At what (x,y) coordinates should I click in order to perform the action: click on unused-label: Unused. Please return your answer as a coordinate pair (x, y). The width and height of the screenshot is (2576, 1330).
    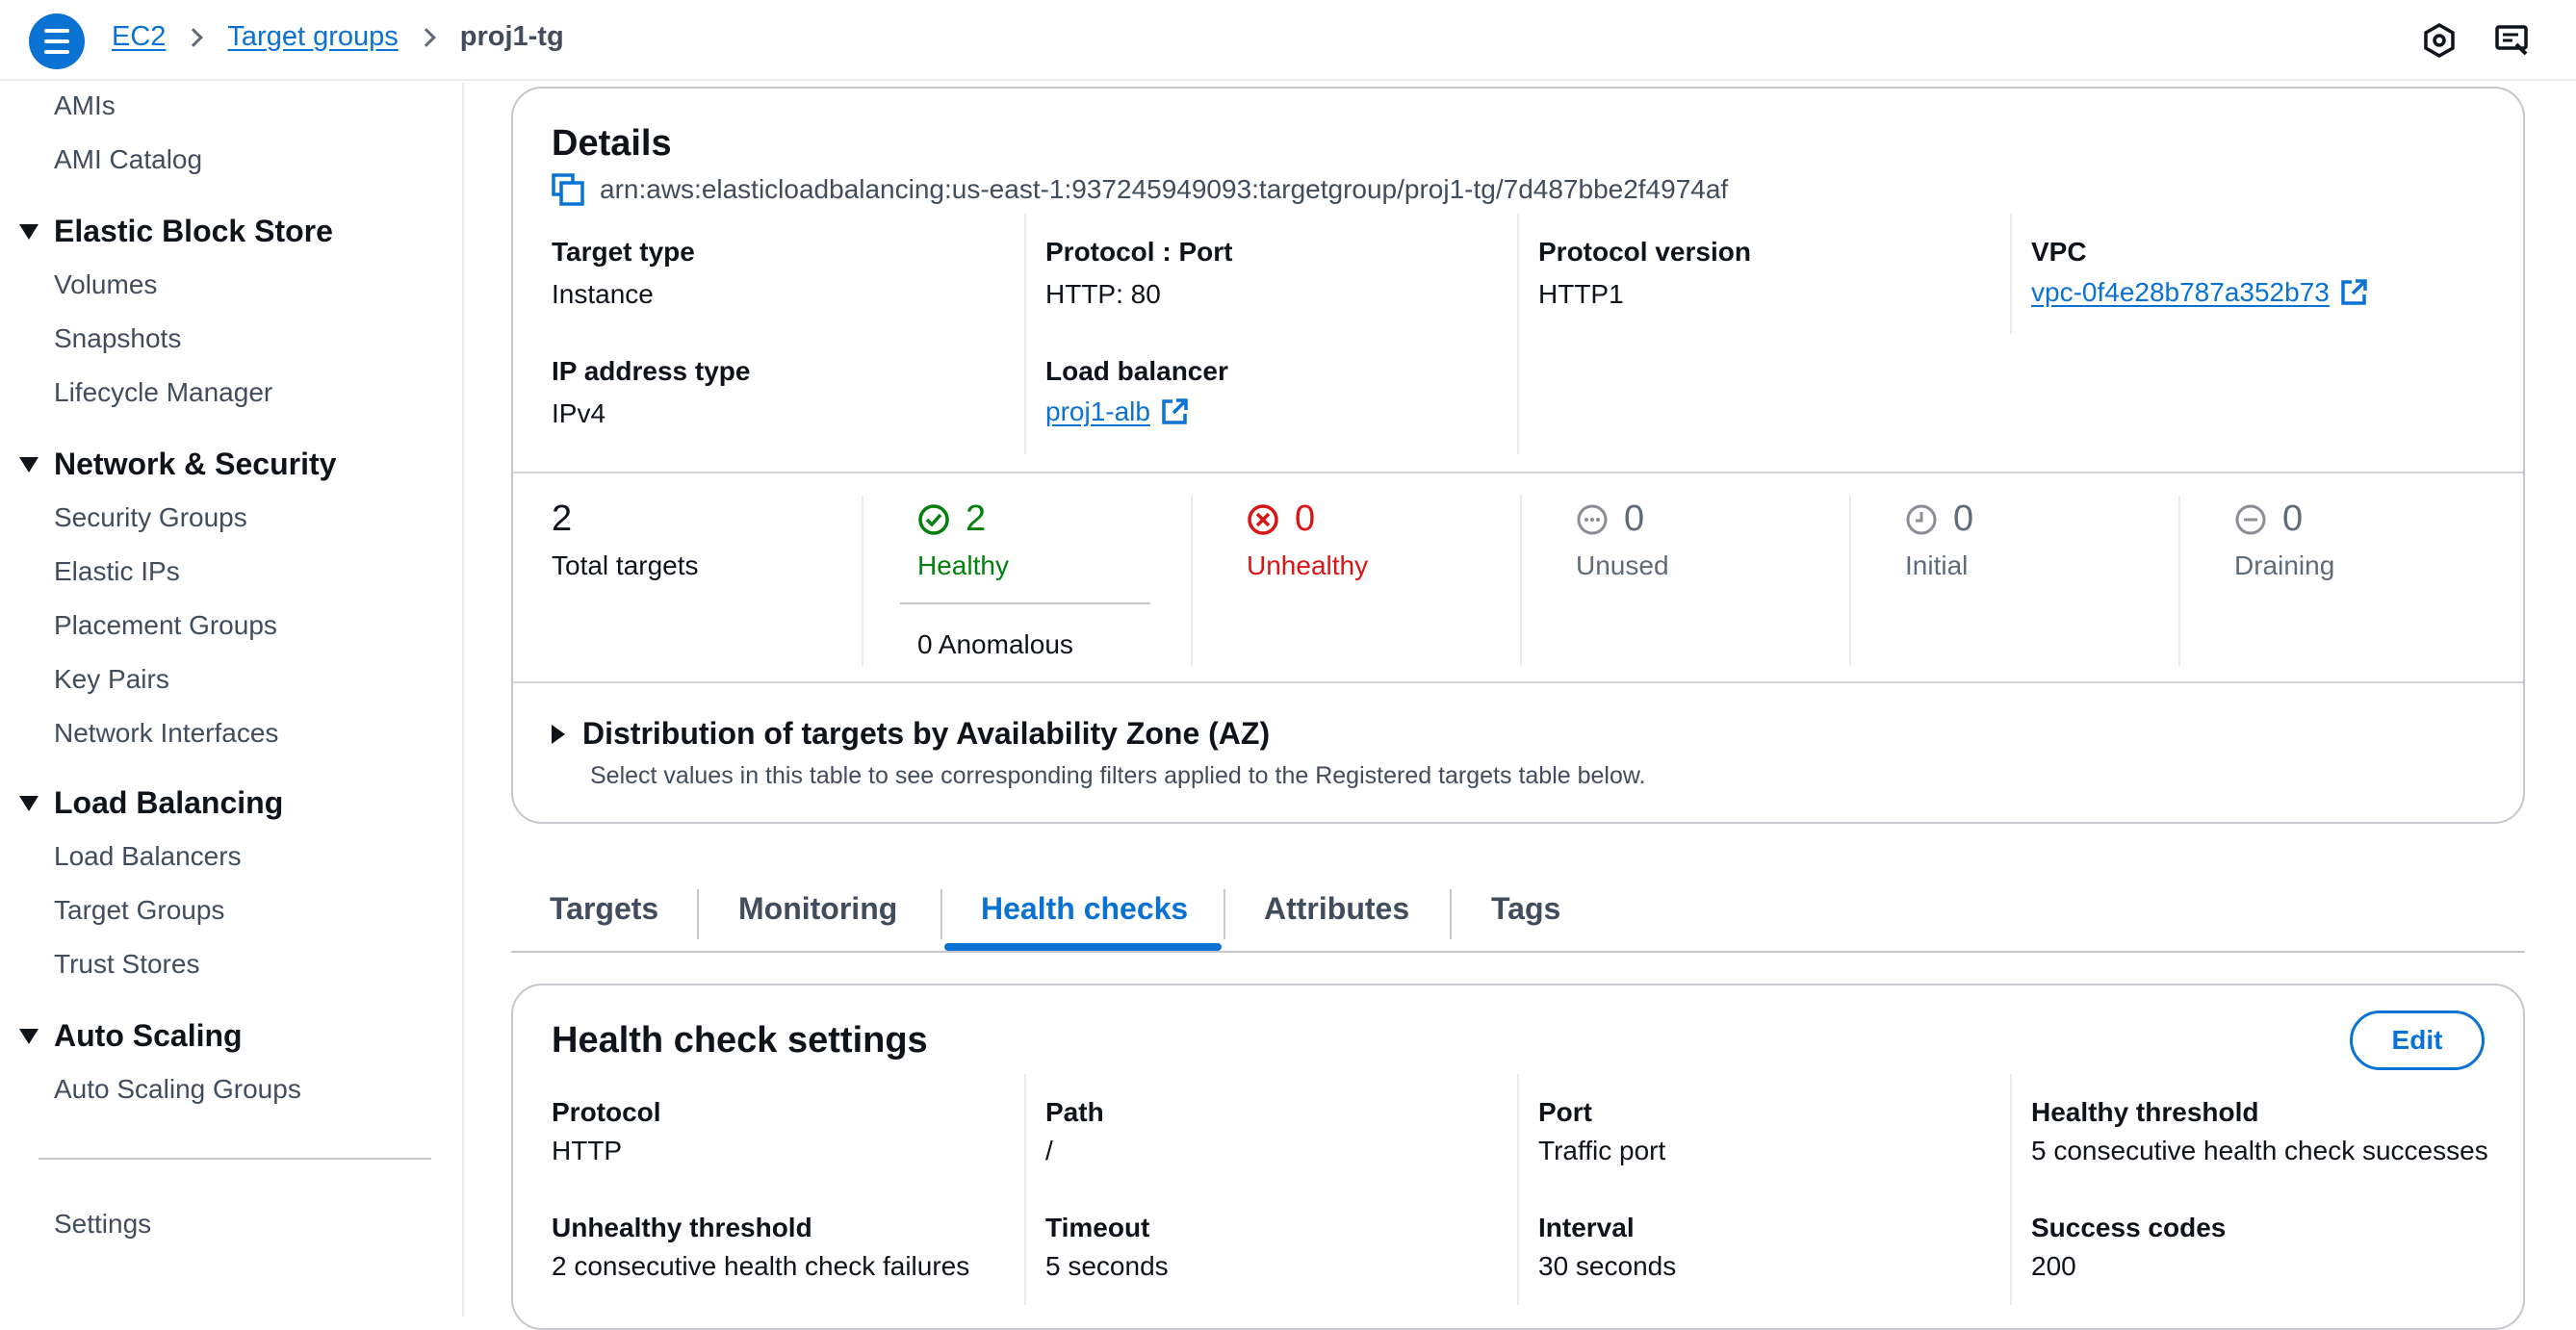
    Looking at the image, I should click on (1623, 565).